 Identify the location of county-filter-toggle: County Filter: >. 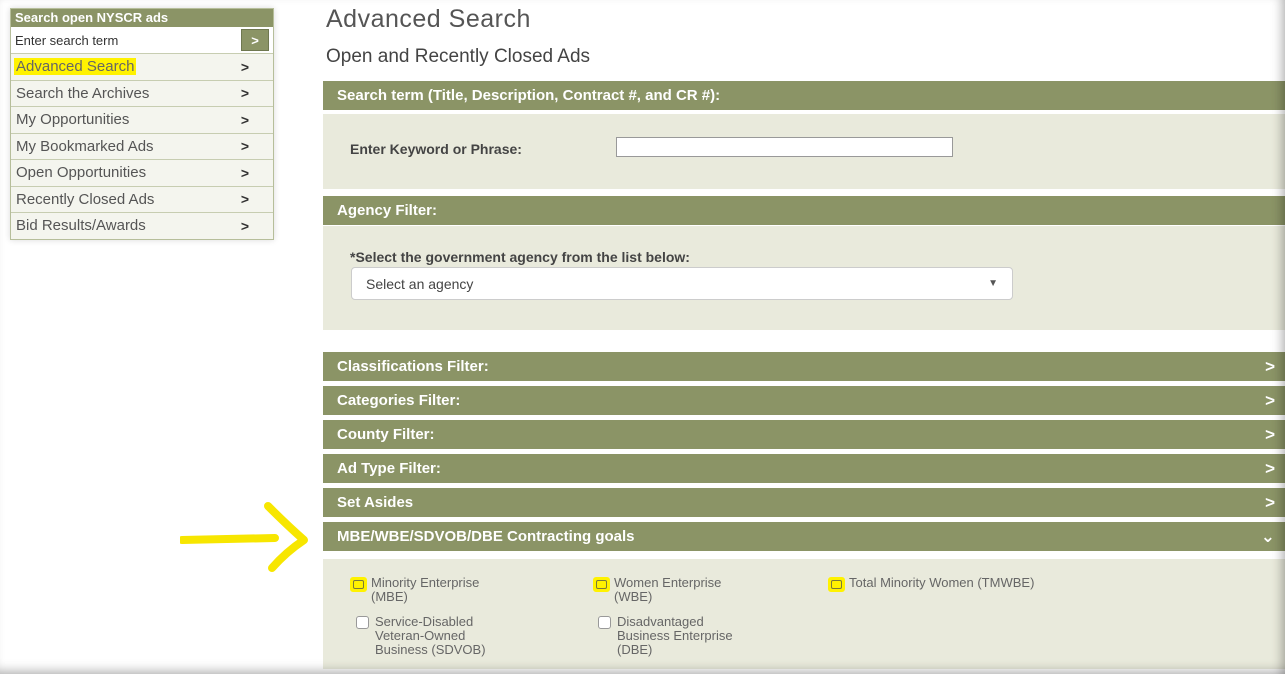
(804, 434).